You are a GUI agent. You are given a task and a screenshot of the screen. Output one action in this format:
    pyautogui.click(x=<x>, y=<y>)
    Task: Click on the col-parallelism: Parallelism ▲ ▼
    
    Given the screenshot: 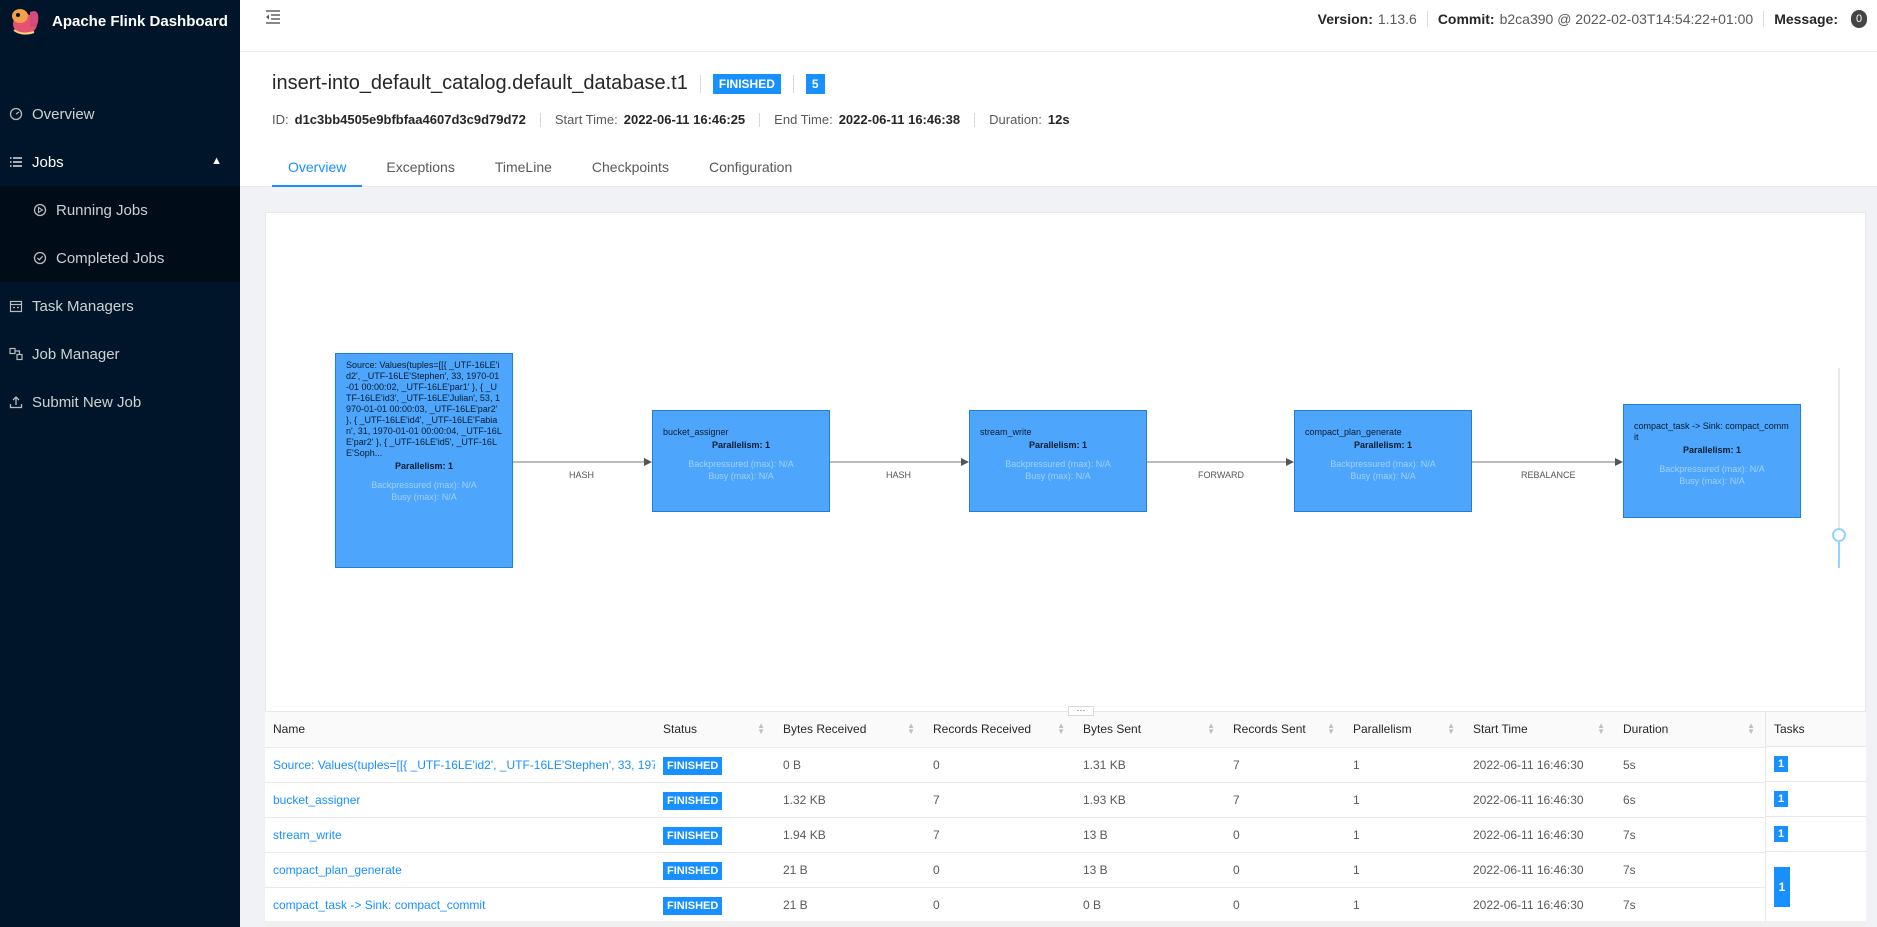 What is the action you would take?
    pyautogui.click(x=1405, y=730)
    